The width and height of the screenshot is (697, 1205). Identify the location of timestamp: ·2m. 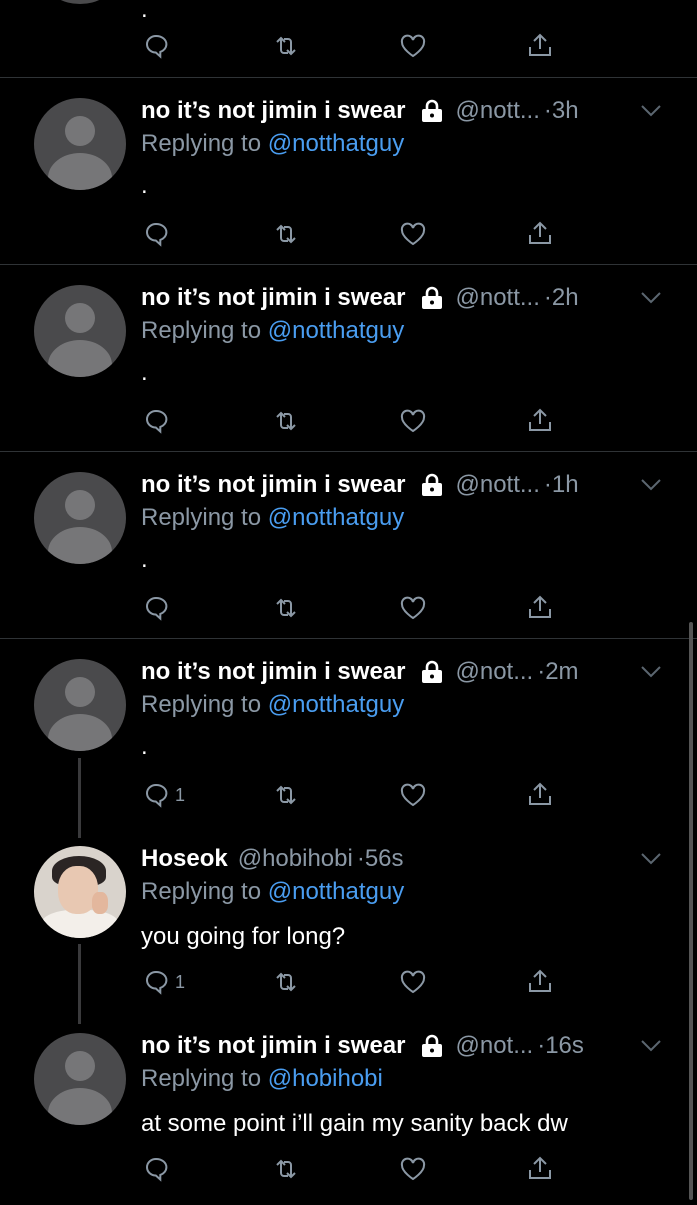
(557, 672).